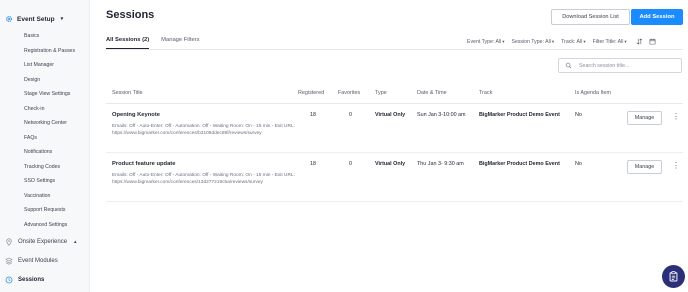 The width and height of the screenshot is (688, 292). I want to click on sidebar-item-tracking-codes: Tracking Codes, so click(49, 167).